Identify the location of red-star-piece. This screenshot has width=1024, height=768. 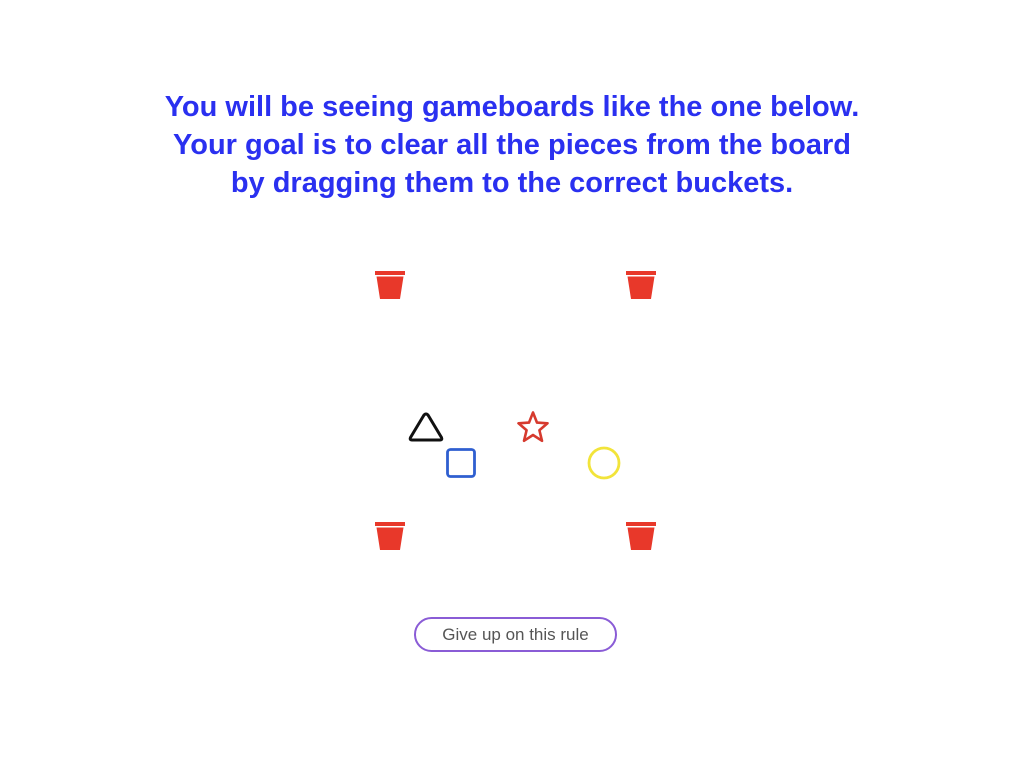
(533, 427).